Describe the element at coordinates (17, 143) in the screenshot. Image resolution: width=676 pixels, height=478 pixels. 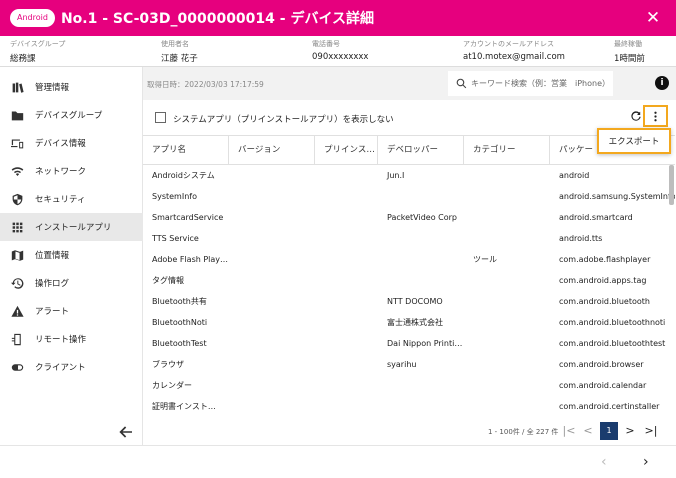
I see `devices-icon` at that location.